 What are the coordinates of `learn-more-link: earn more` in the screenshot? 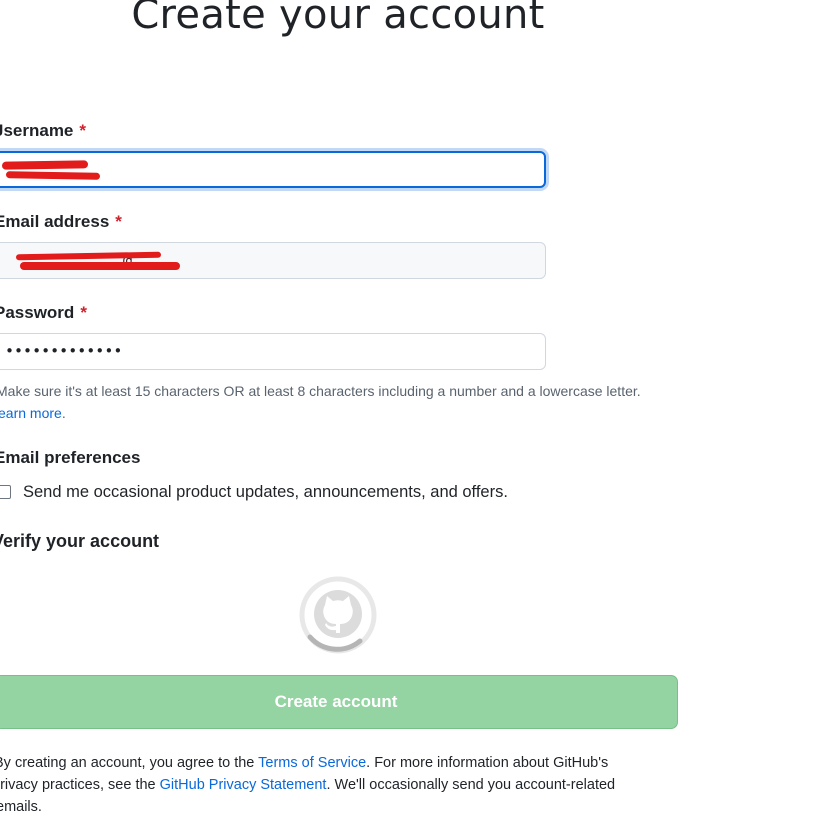 It's located at (31, 413).